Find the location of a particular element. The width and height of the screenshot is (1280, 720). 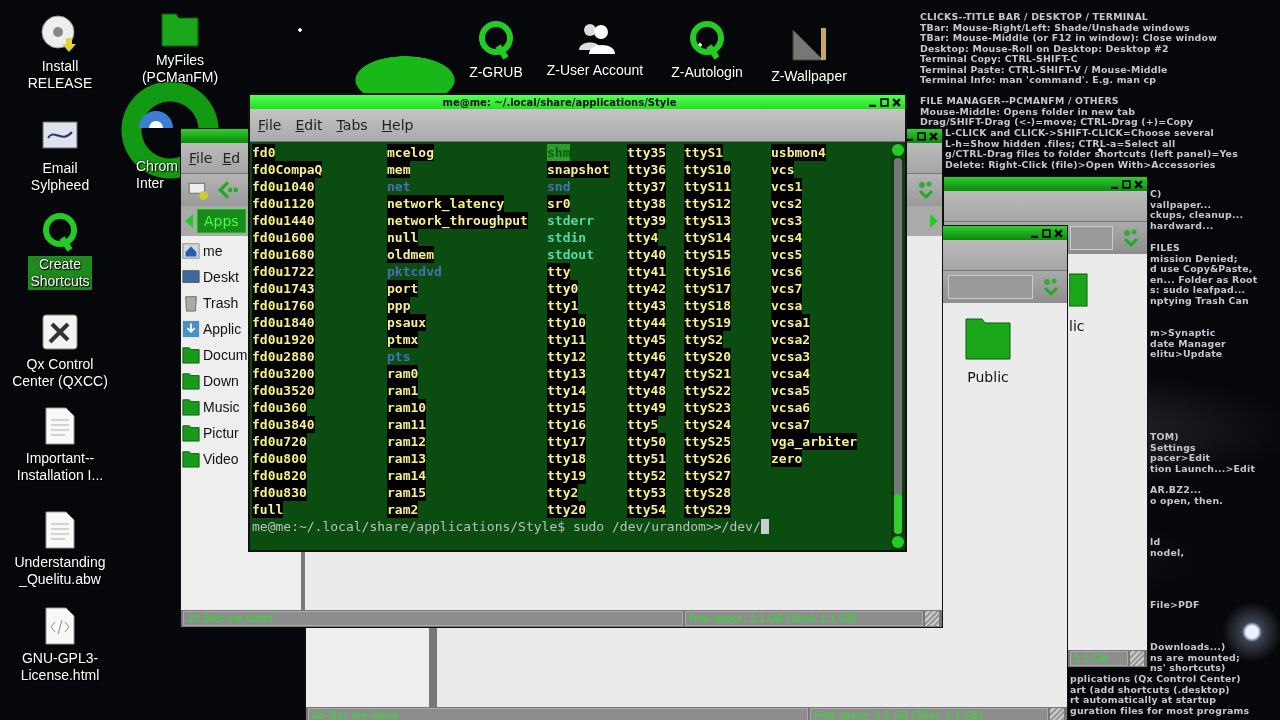

file-name: tty45 is located at coordinates (647, 339).